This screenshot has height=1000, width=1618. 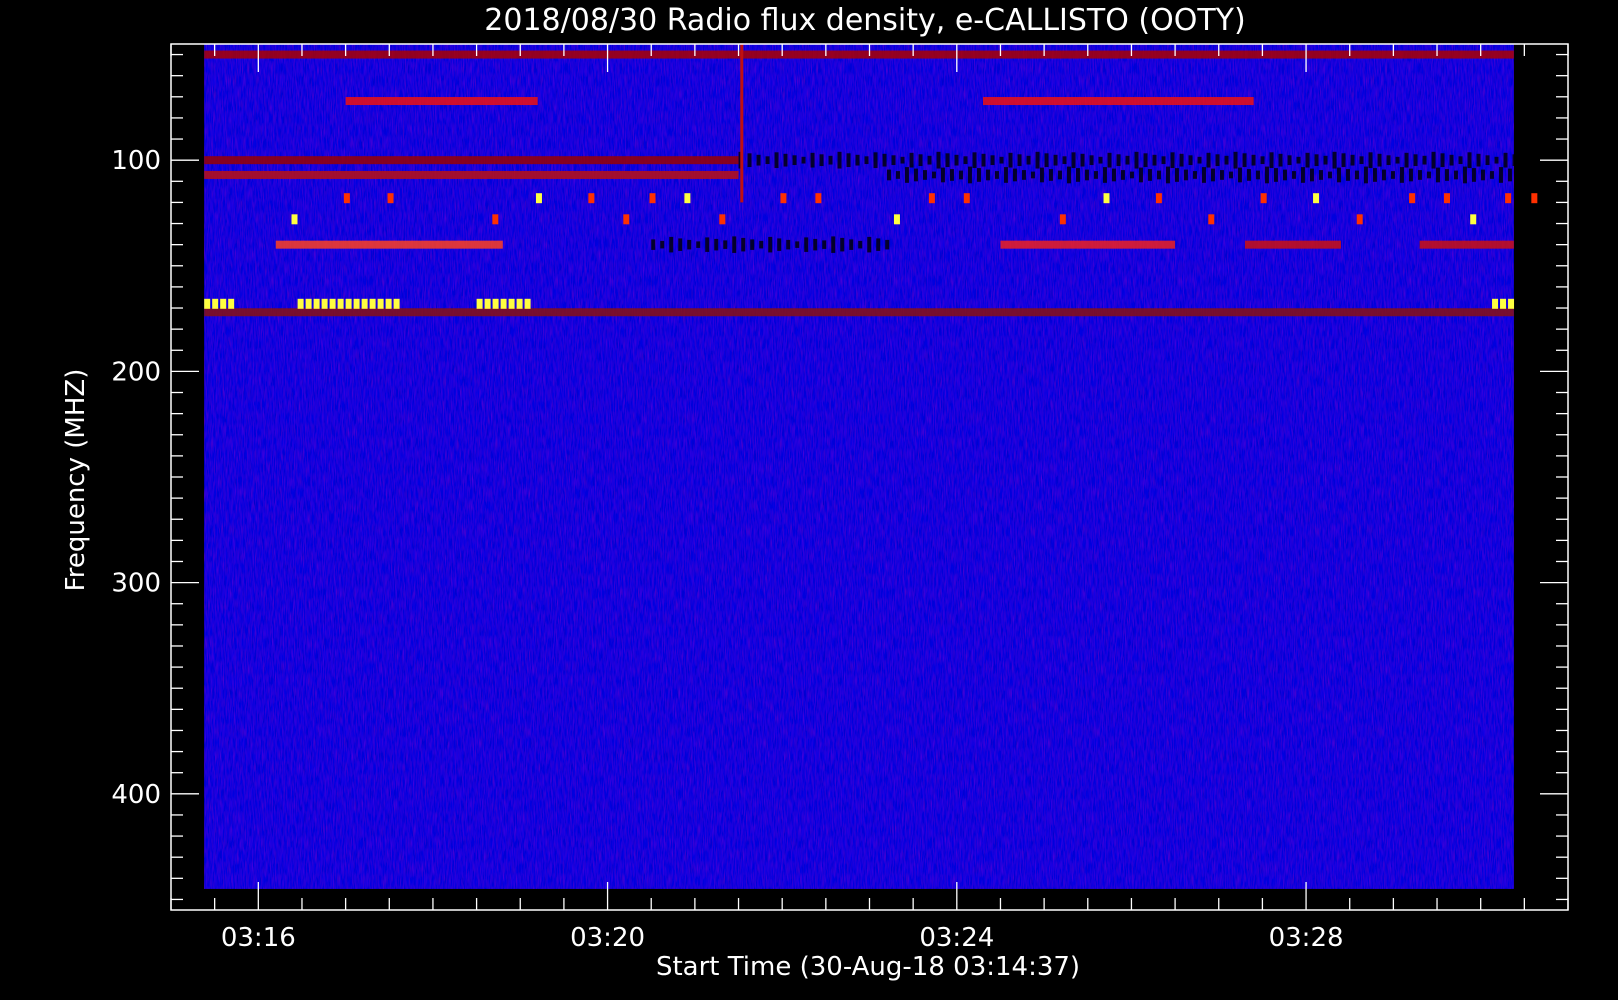 What do you see at coordinates (76, 480) in the screenshot?
I see `y-axis-label: Frequency (MHZ)` at bounding box center [76, 480].